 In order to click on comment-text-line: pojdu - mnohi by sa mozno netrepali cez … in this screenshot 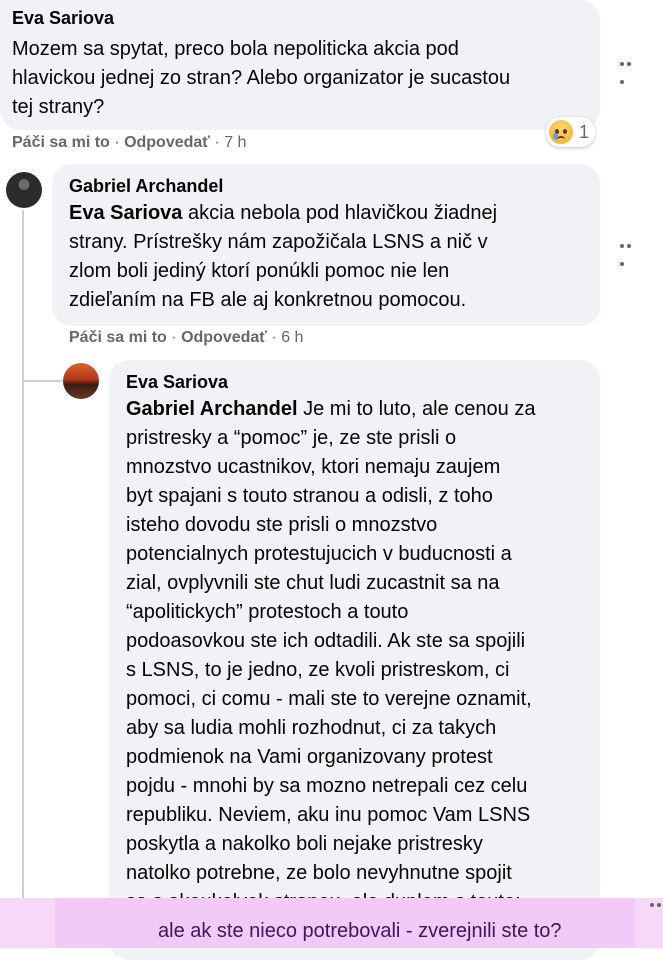, I will do `click(327, 786)`.